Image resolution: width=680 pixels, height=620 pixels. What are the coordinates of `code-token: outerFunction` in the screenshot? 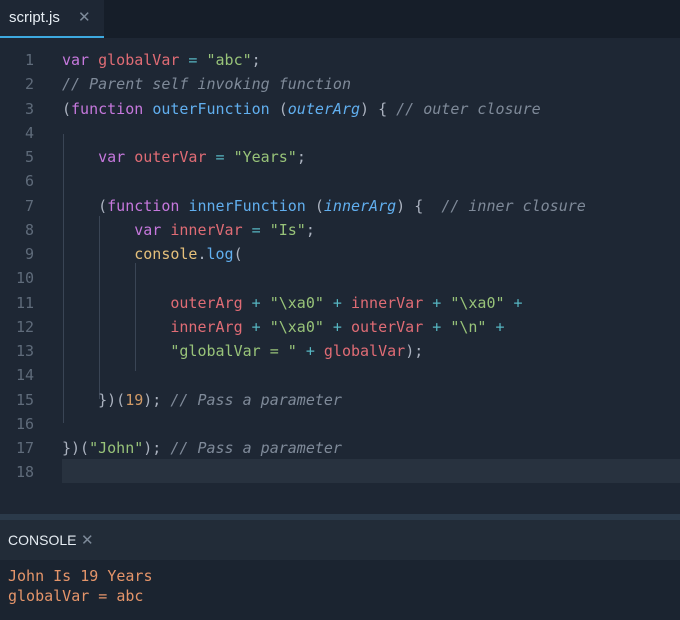 It's located at (215, 108).